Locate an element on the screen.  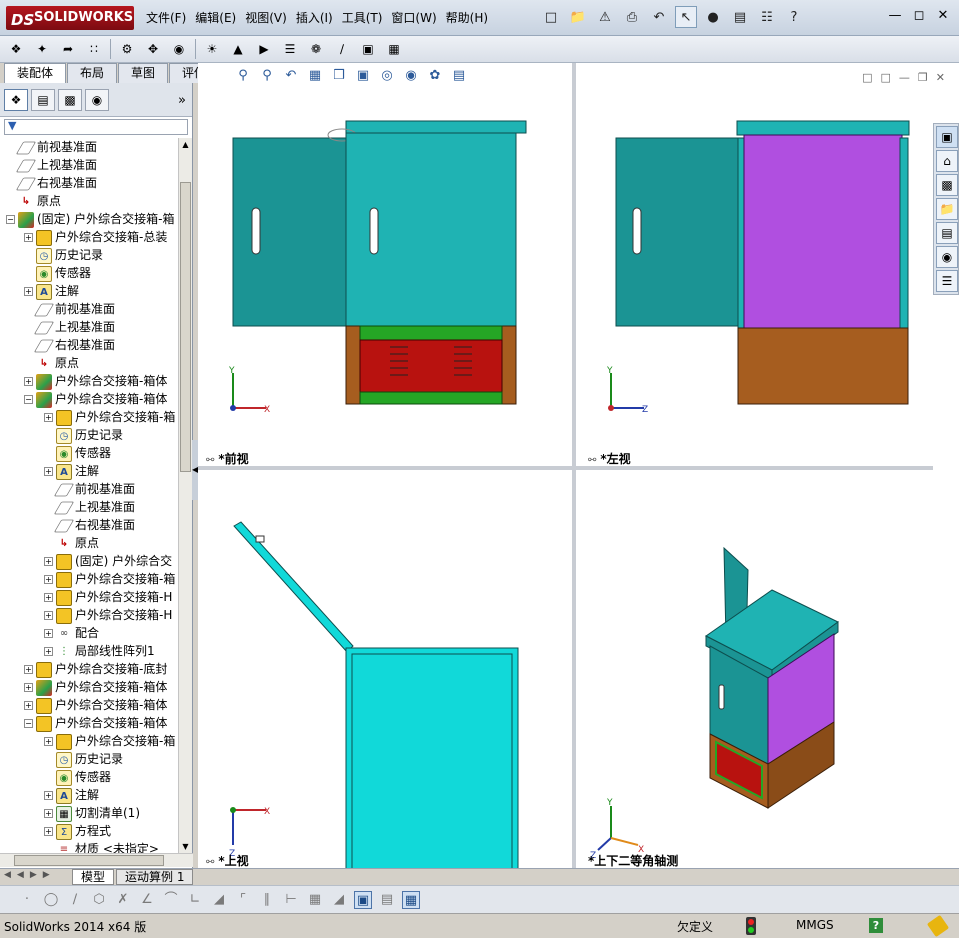
menu-tools: 工具(T) is located at coordinates (362, 17).